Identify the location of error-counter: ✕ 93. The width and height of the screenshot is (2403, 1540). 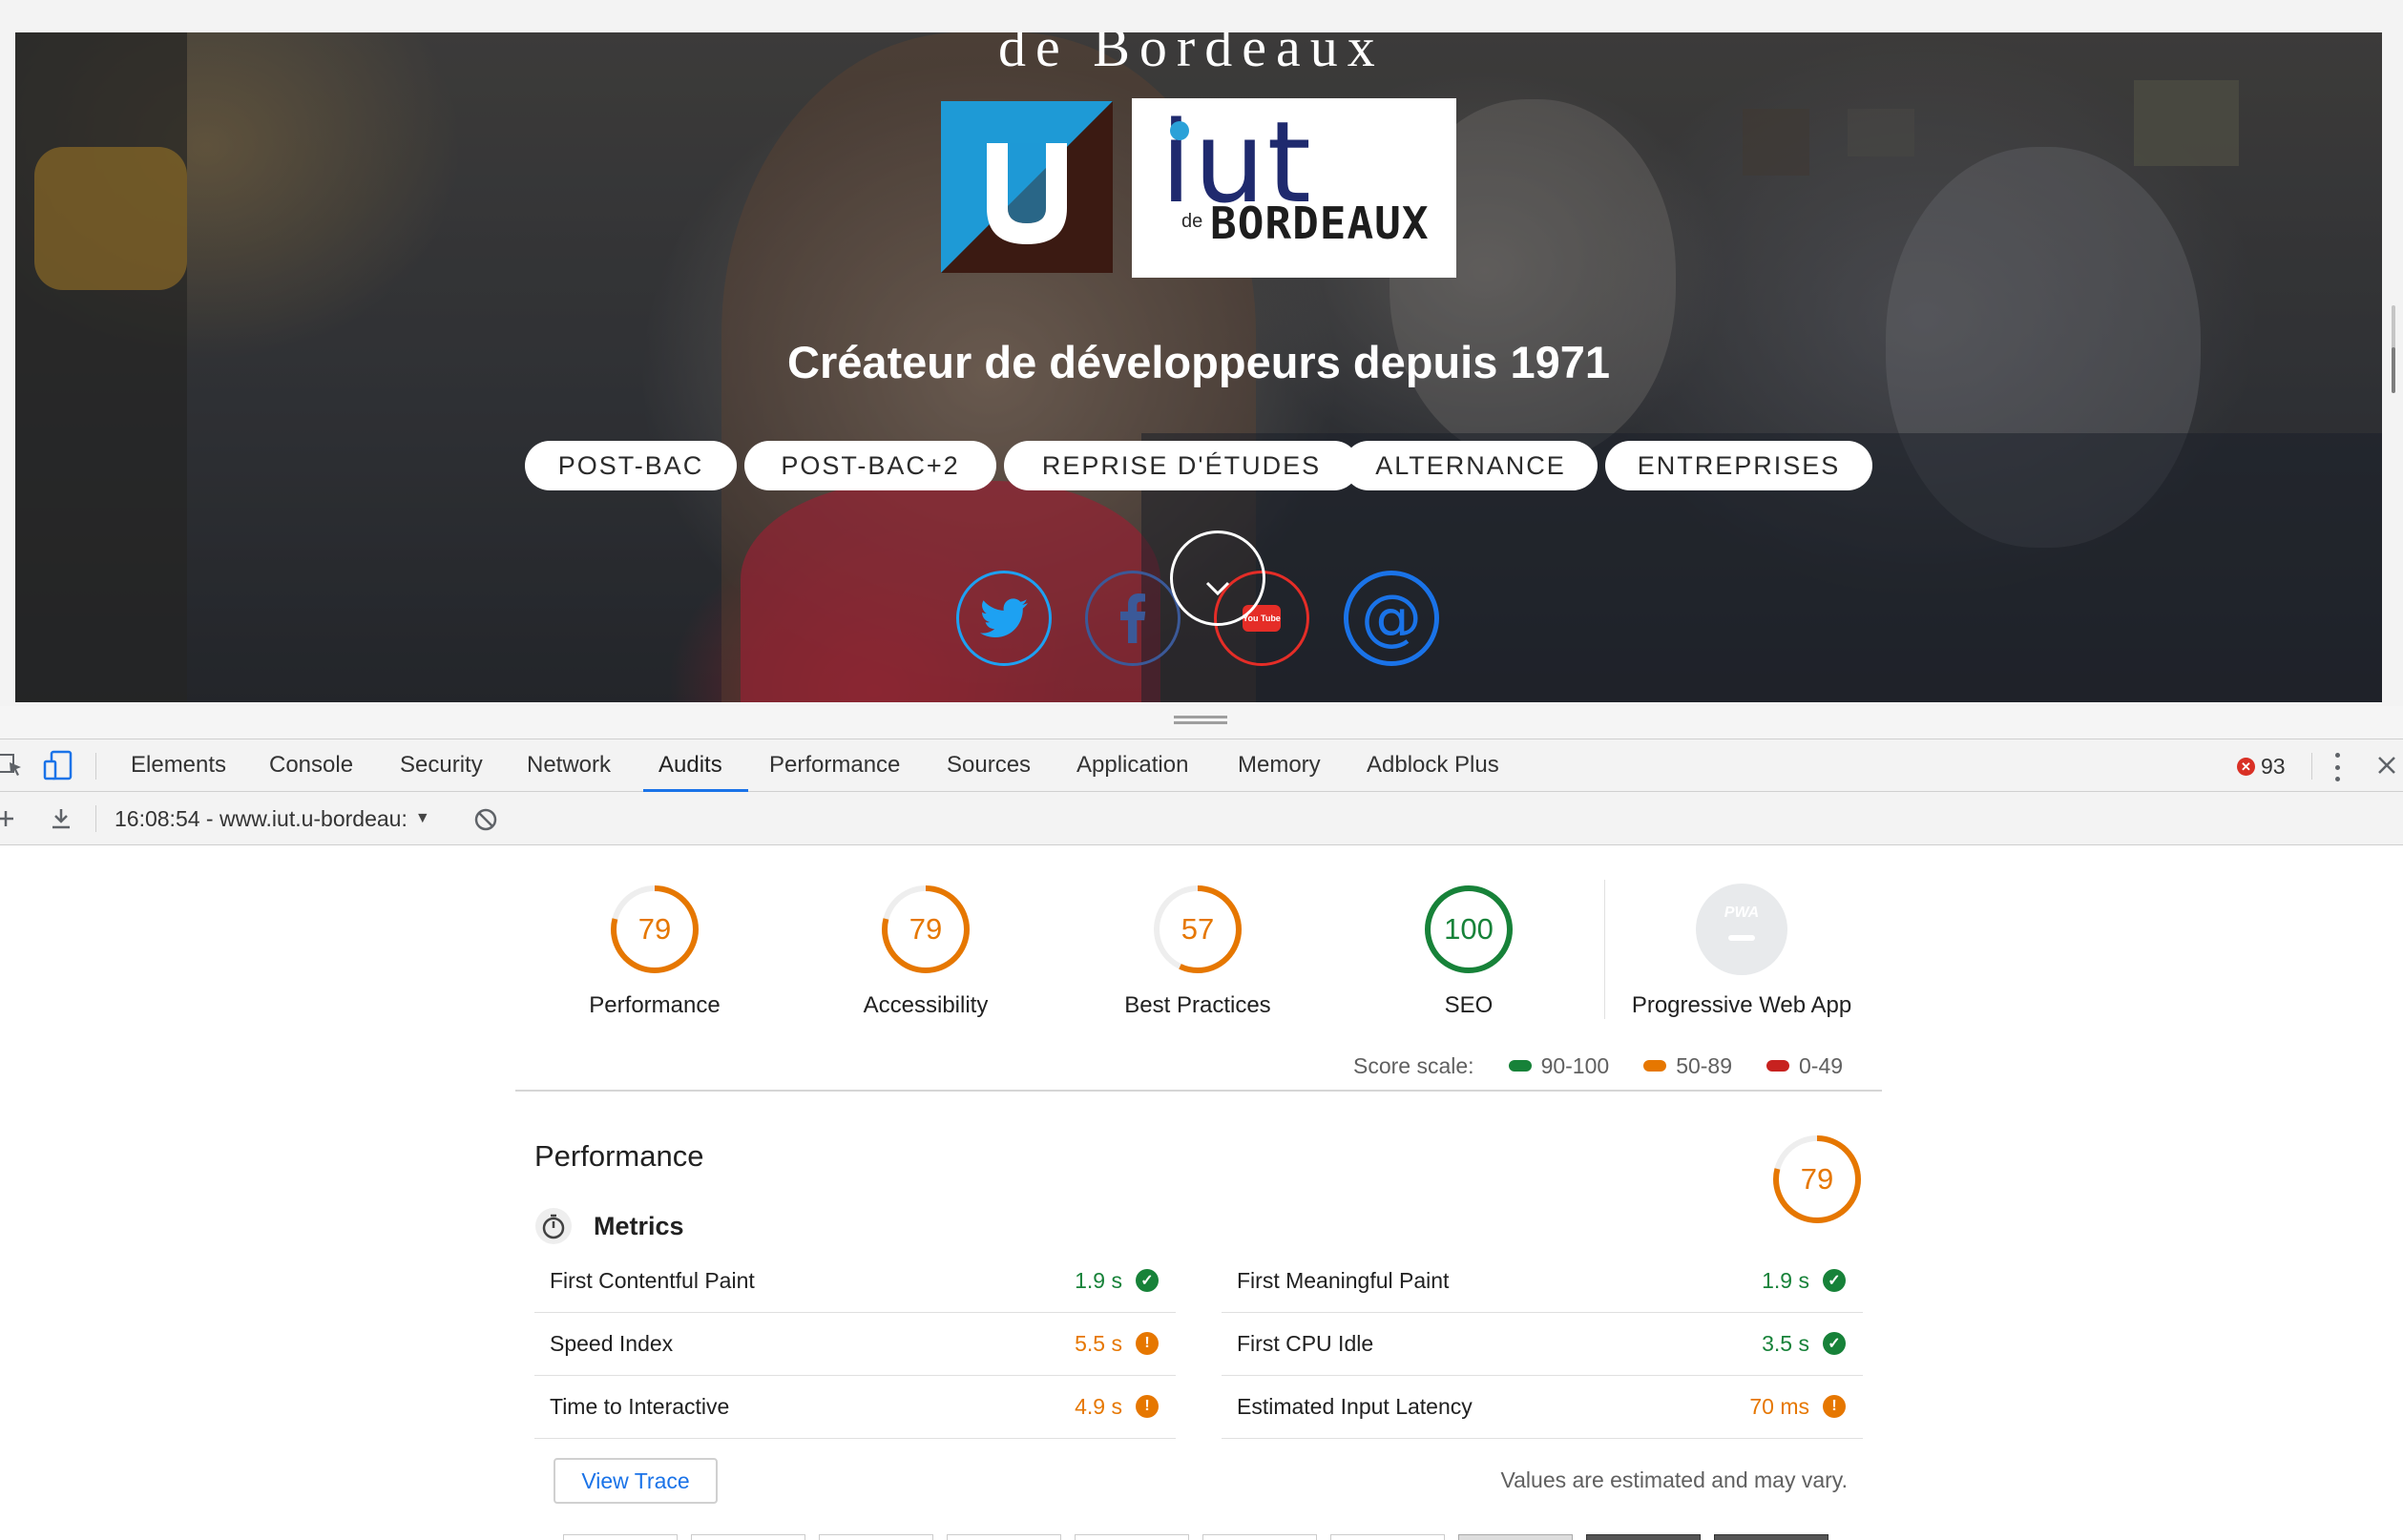
(2262, 767).